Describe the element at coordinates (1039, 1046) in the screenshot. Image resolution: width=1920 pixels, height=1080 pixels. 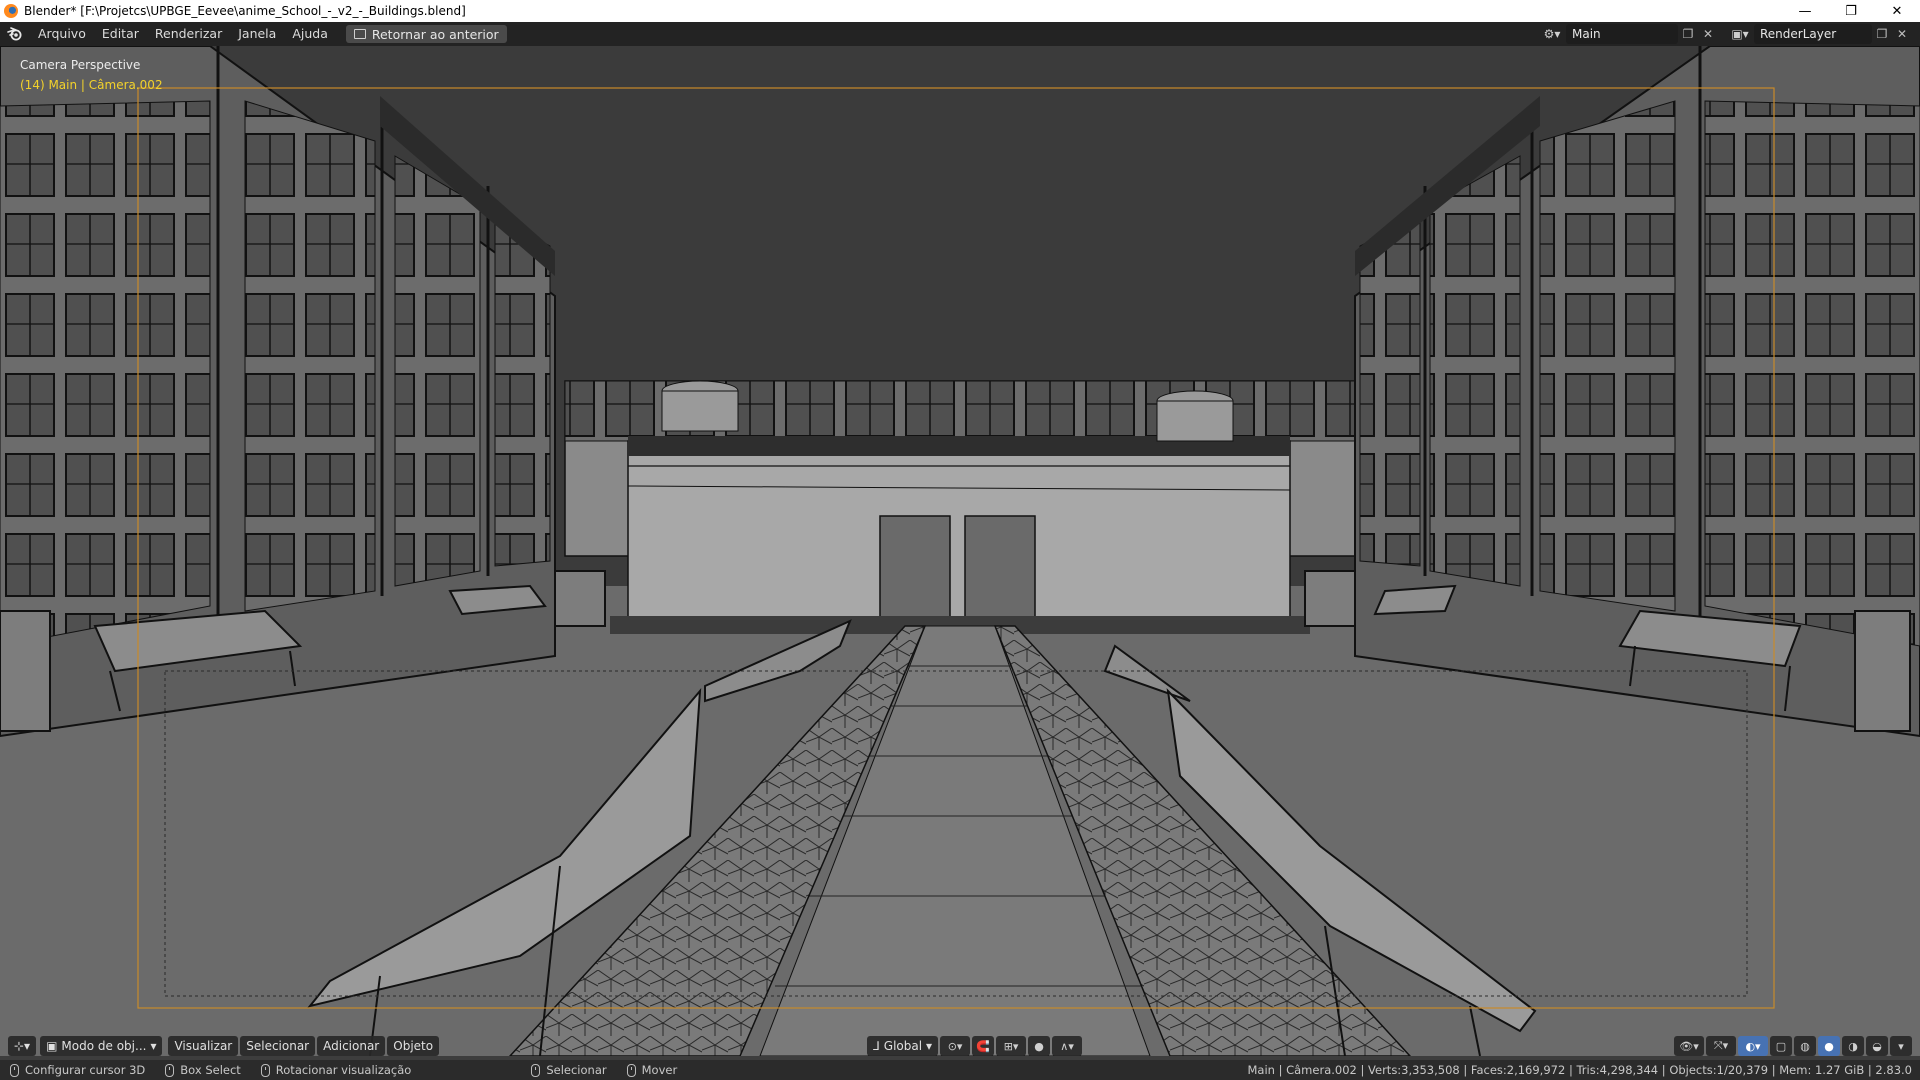
I see `proportional-edit-icon: ●` at that location.